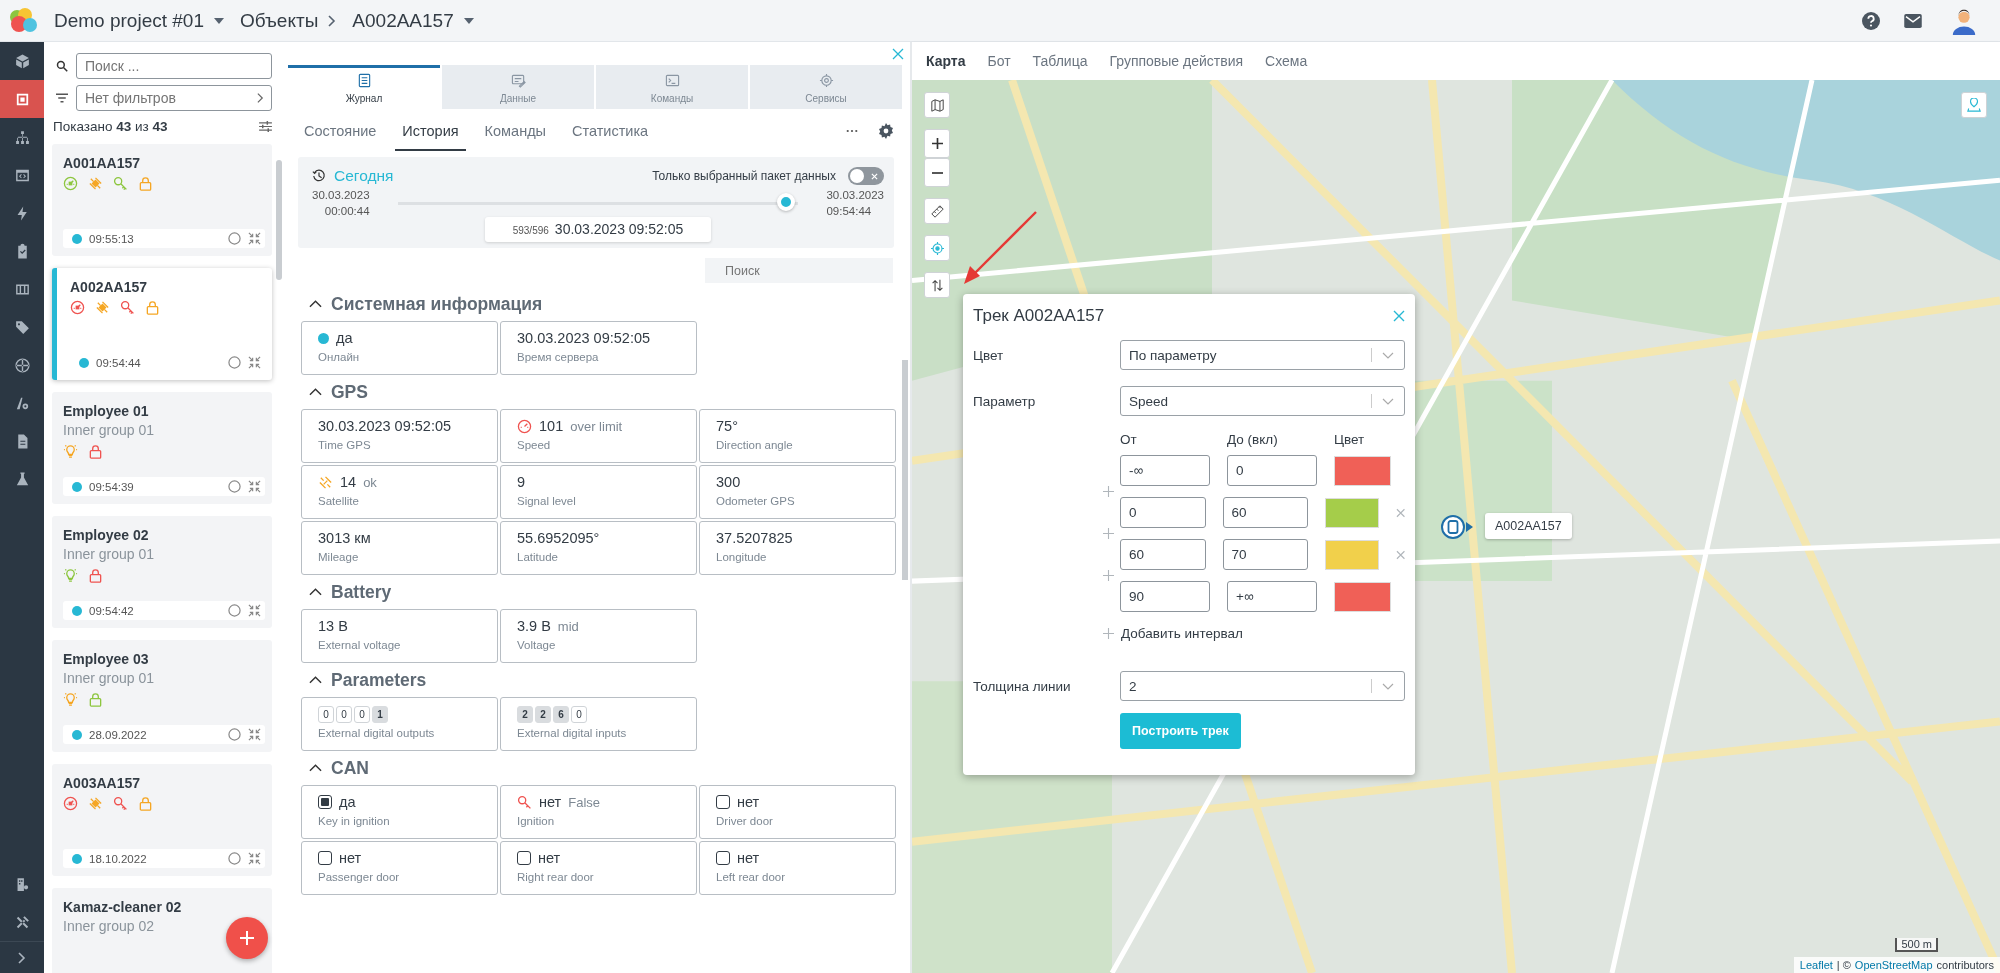  I want to click on last-update-time: 09:54:39, so click(111, 486).